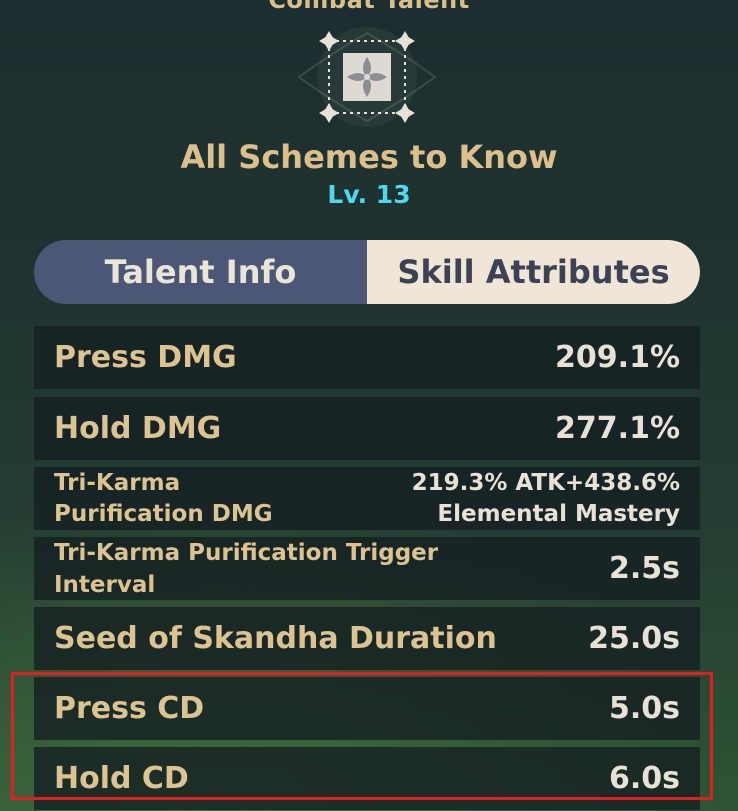  Describe the element at coordinates (617, 357) in the screenshot. I see `attribute-value: 209.1%` at that location.